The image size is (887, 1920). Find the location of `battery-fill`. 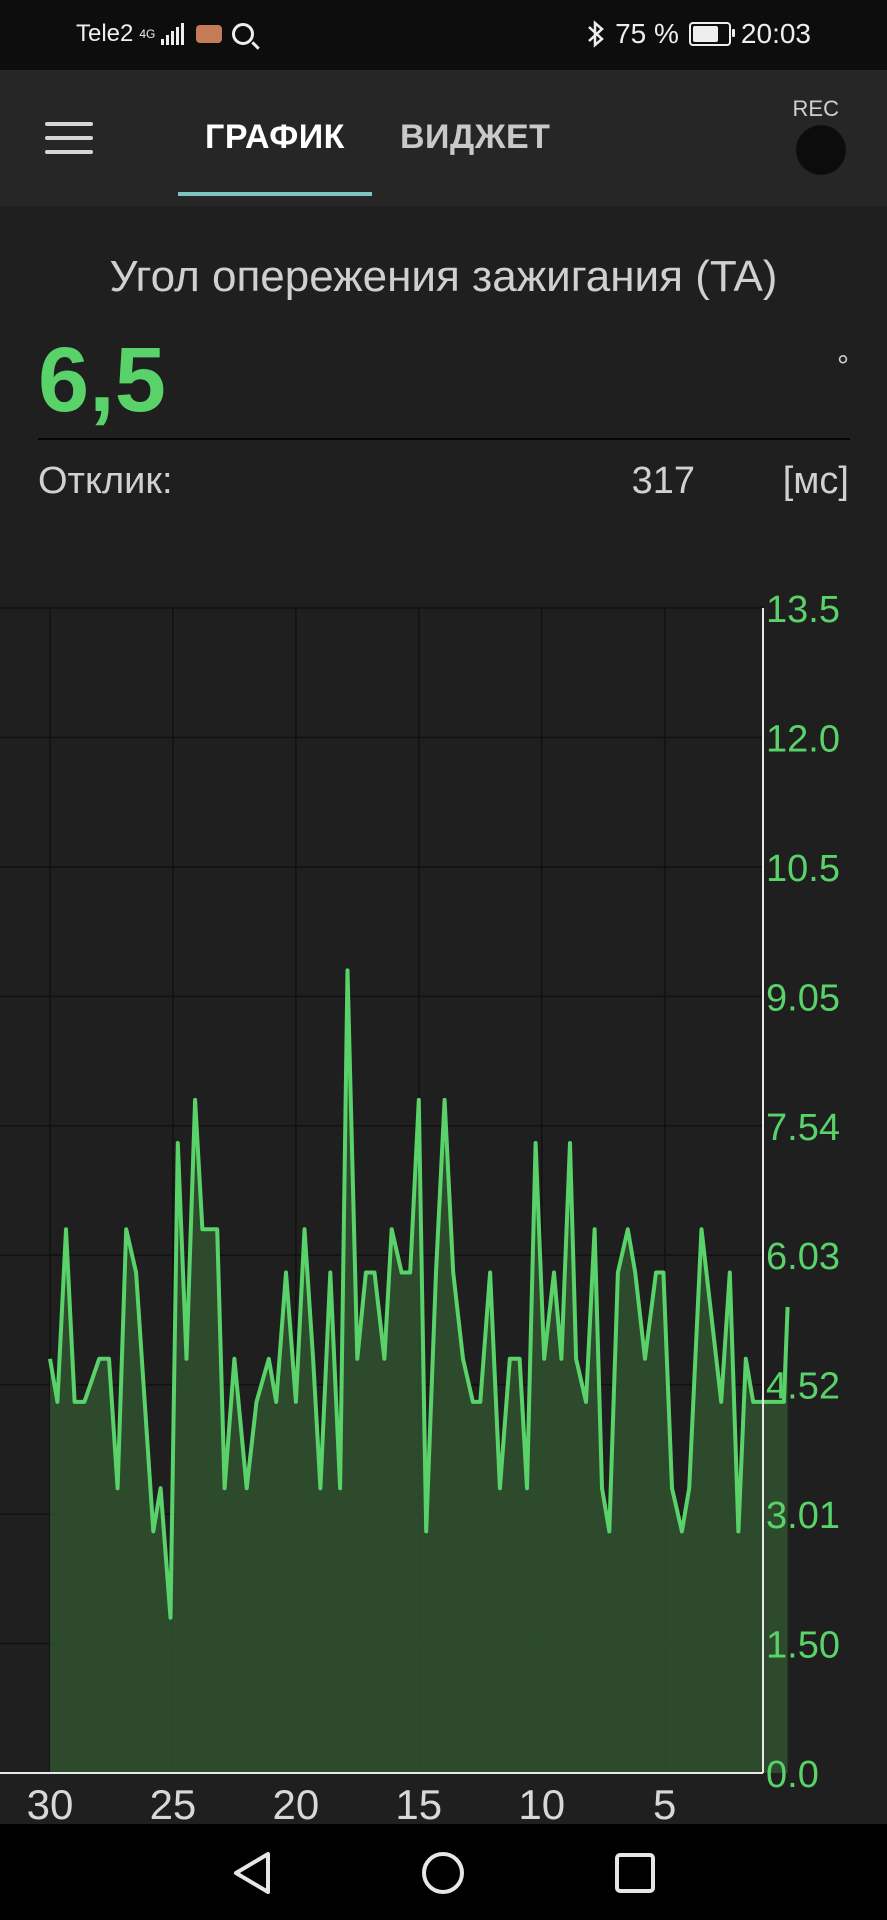

battery-fill is located at coordinates (705, 34).